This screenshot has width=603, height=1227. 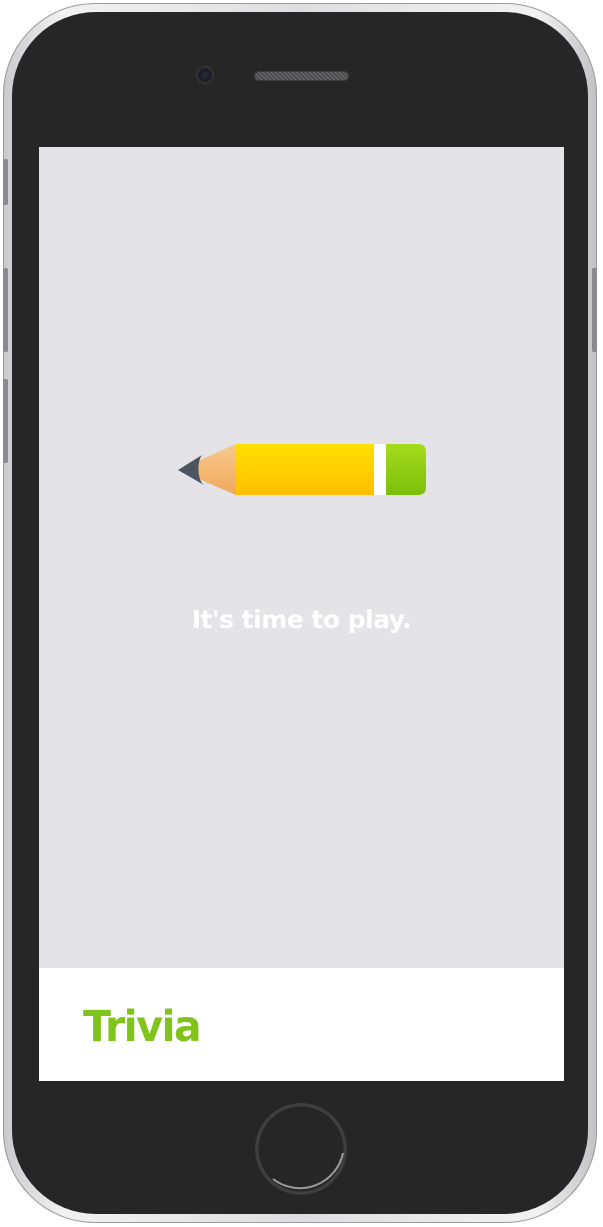 I want to click on home-button, so click(x=301, y=1149).